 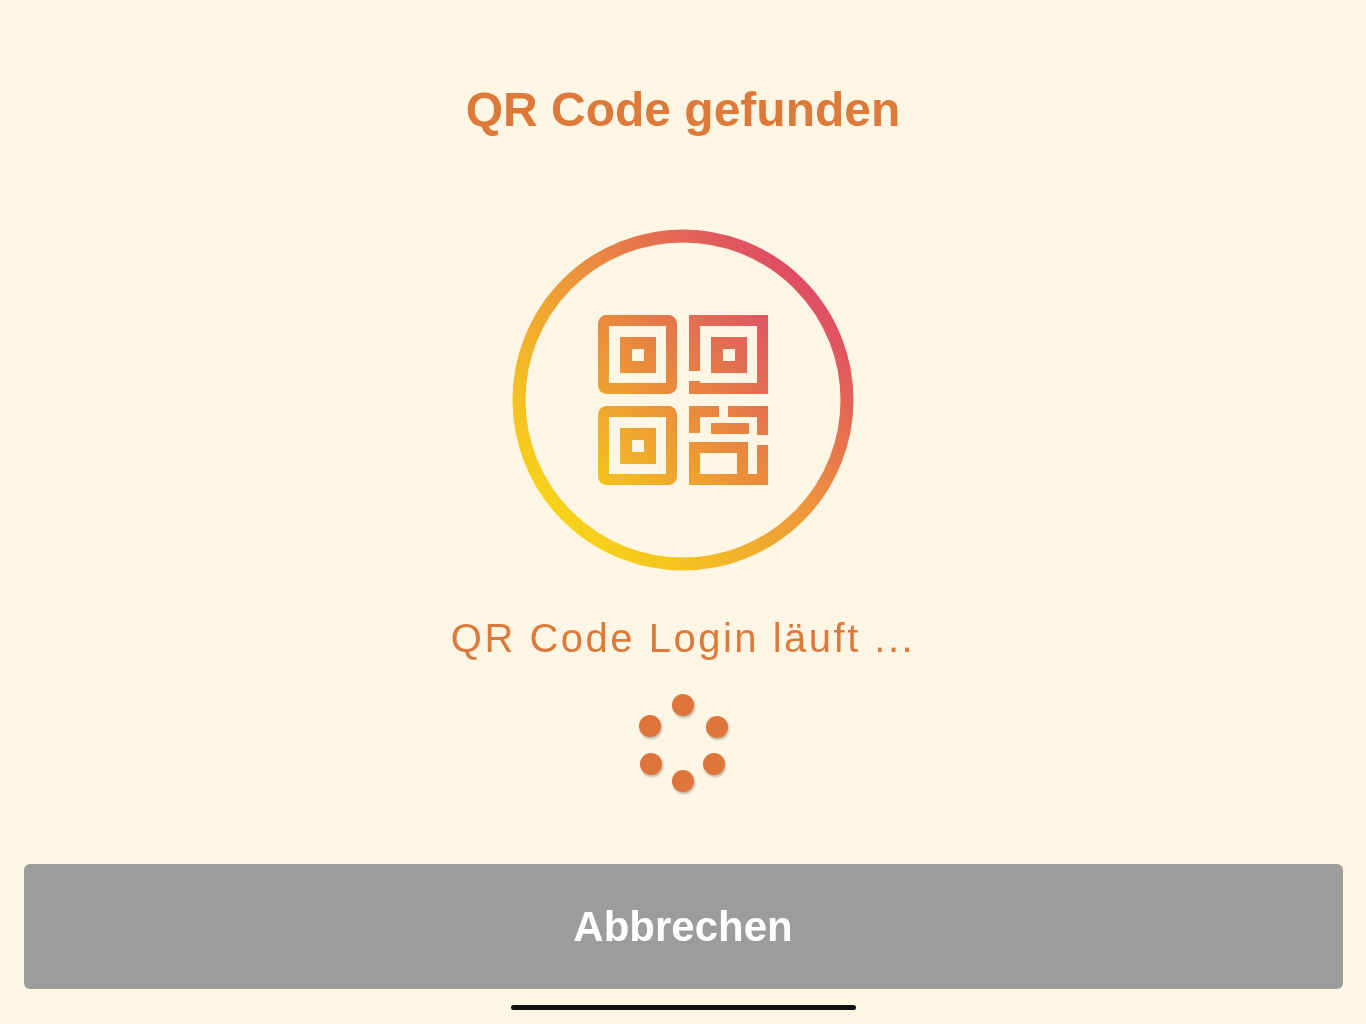 What do you see at coordinates (683, 400) in the screenshot?
I see `qr-code-icon` at bounding box center [683, 400].